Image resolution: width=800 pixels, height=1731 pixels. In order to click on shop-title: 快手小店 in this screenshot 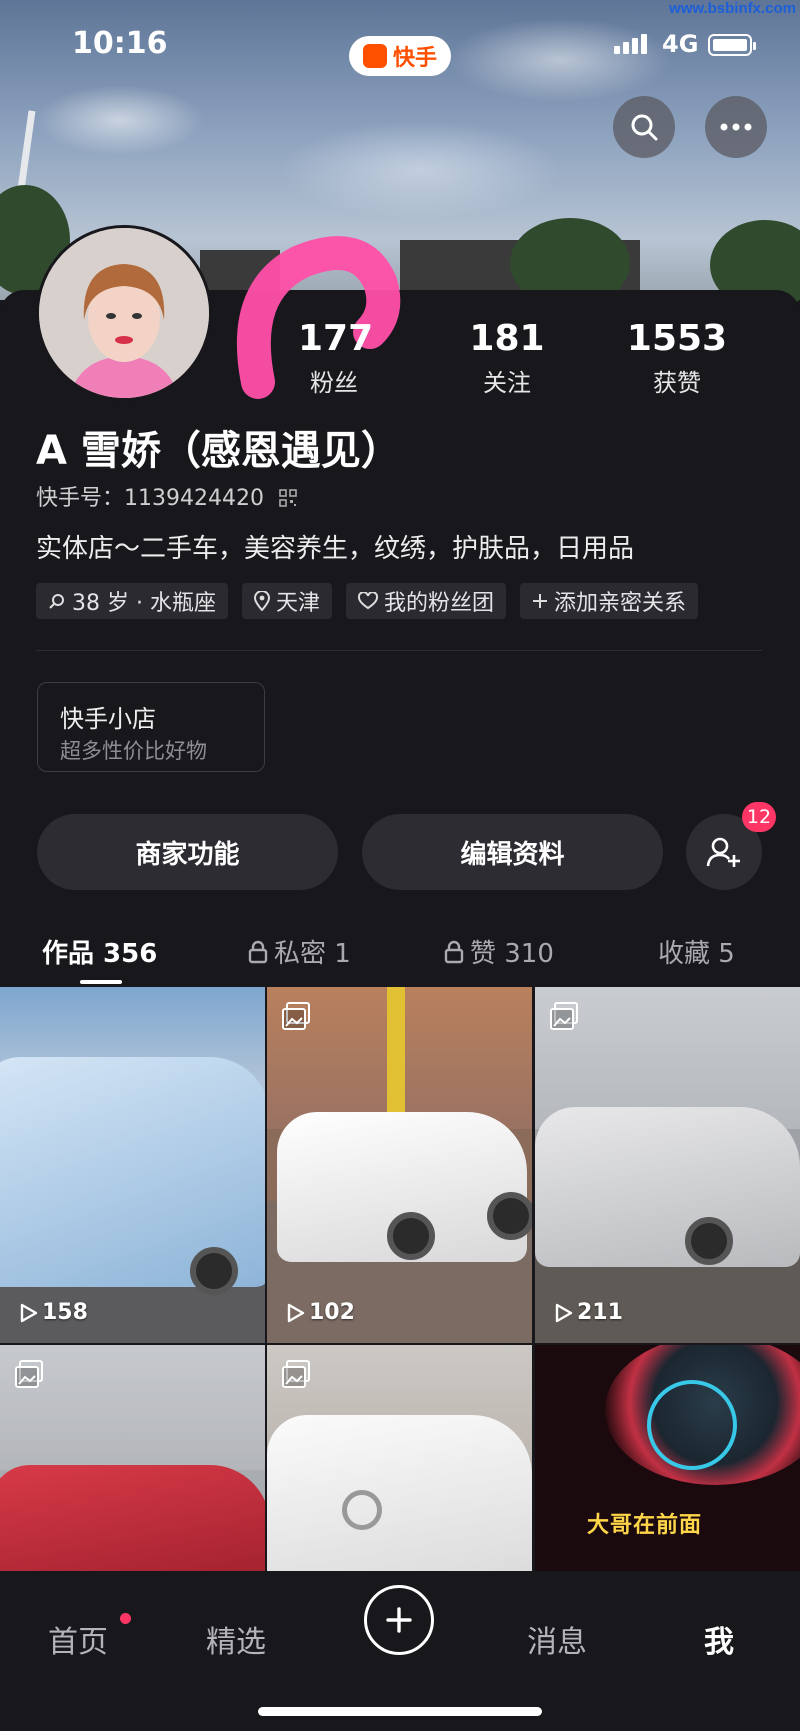, I will do `click(108, 719)`.